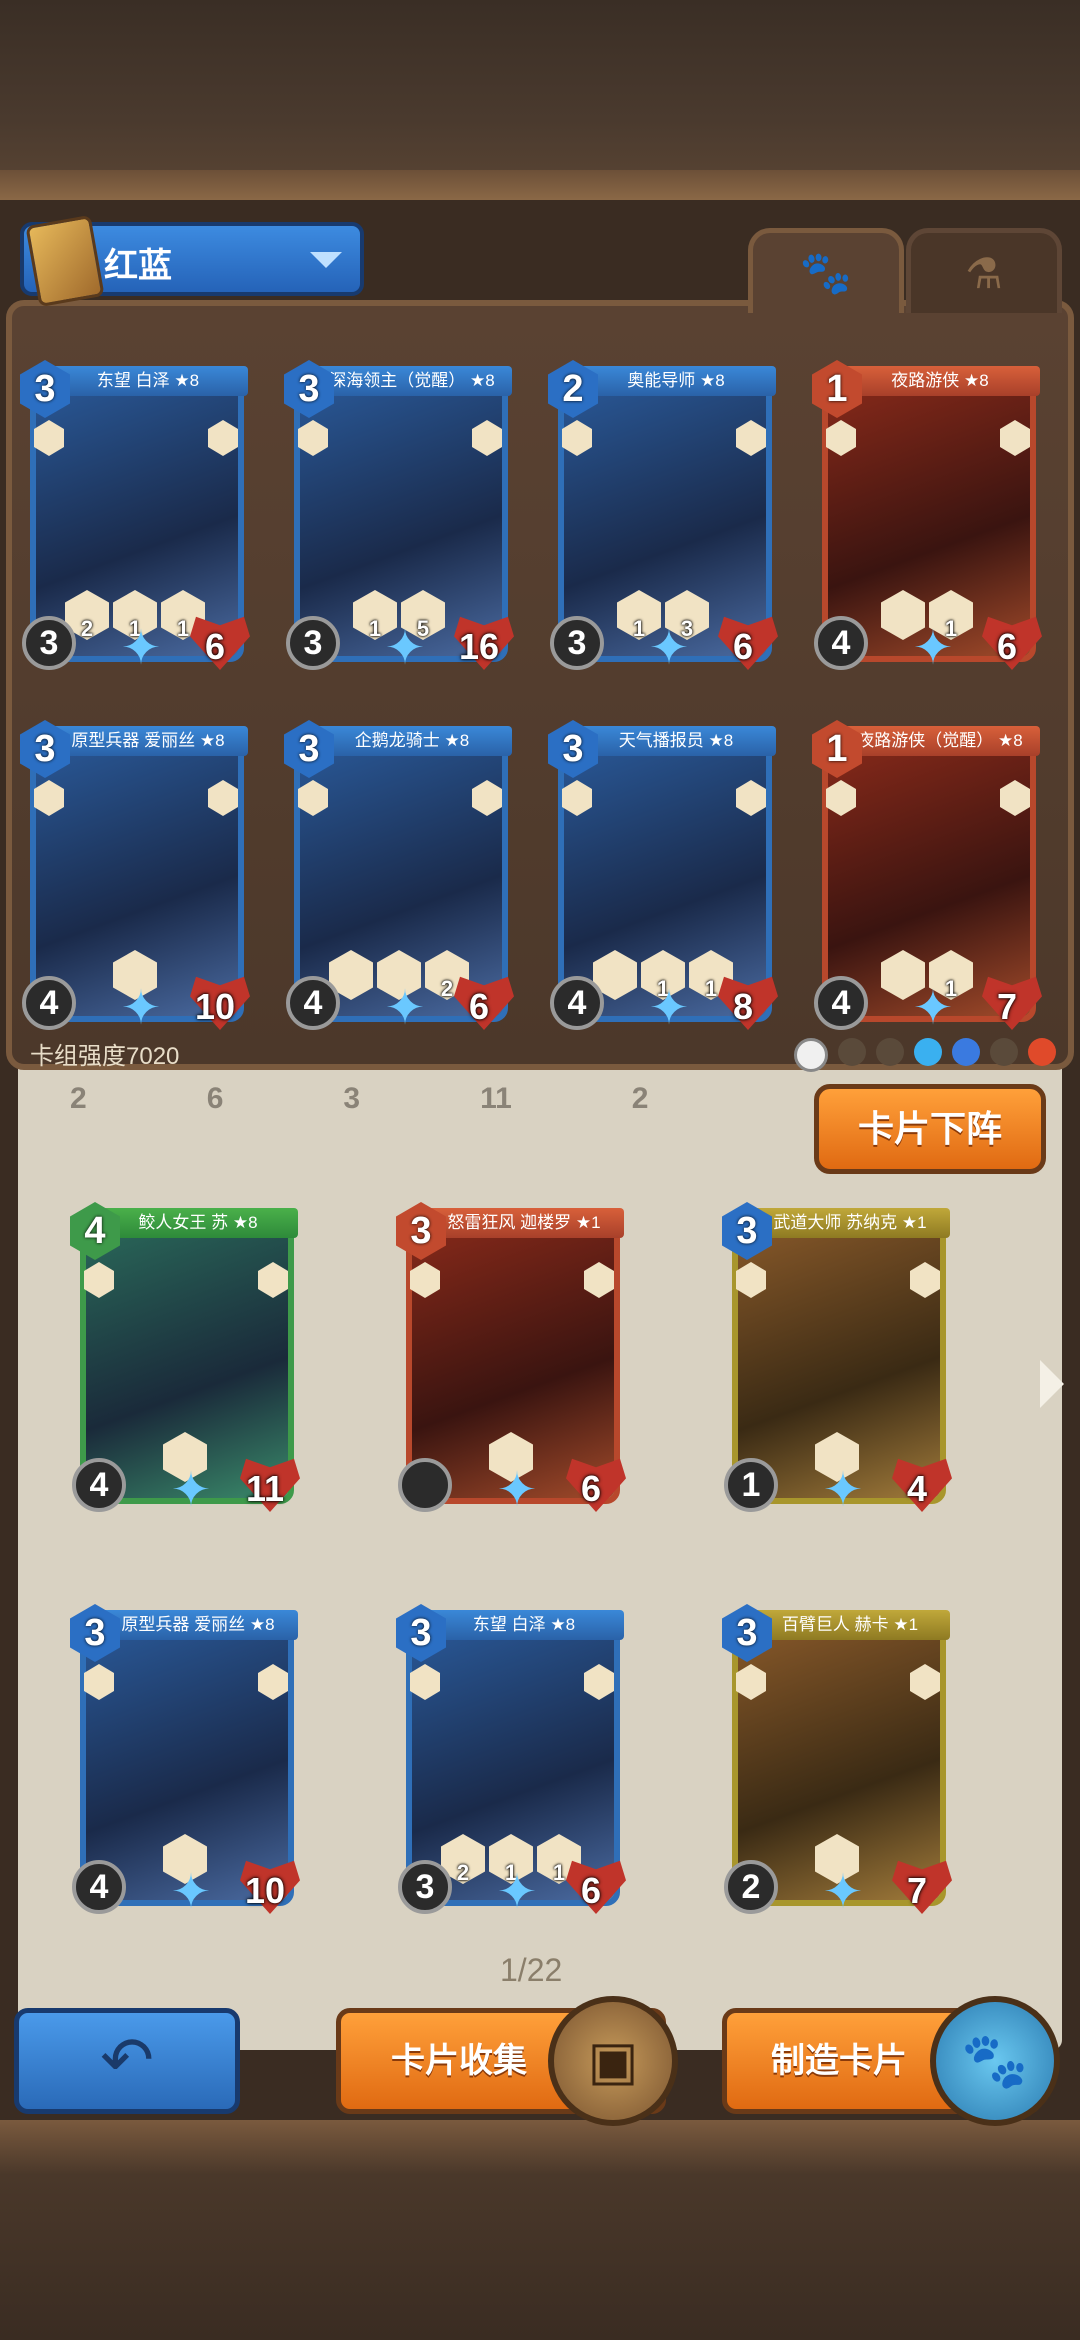 The image size is (1080, 2340). What do you see at coordinates (663, 877) in the screenshot?
I see `game-card: 天气播报员 ★8 3 1 1 ✦ 4 8` at bounding box center [663, 877].